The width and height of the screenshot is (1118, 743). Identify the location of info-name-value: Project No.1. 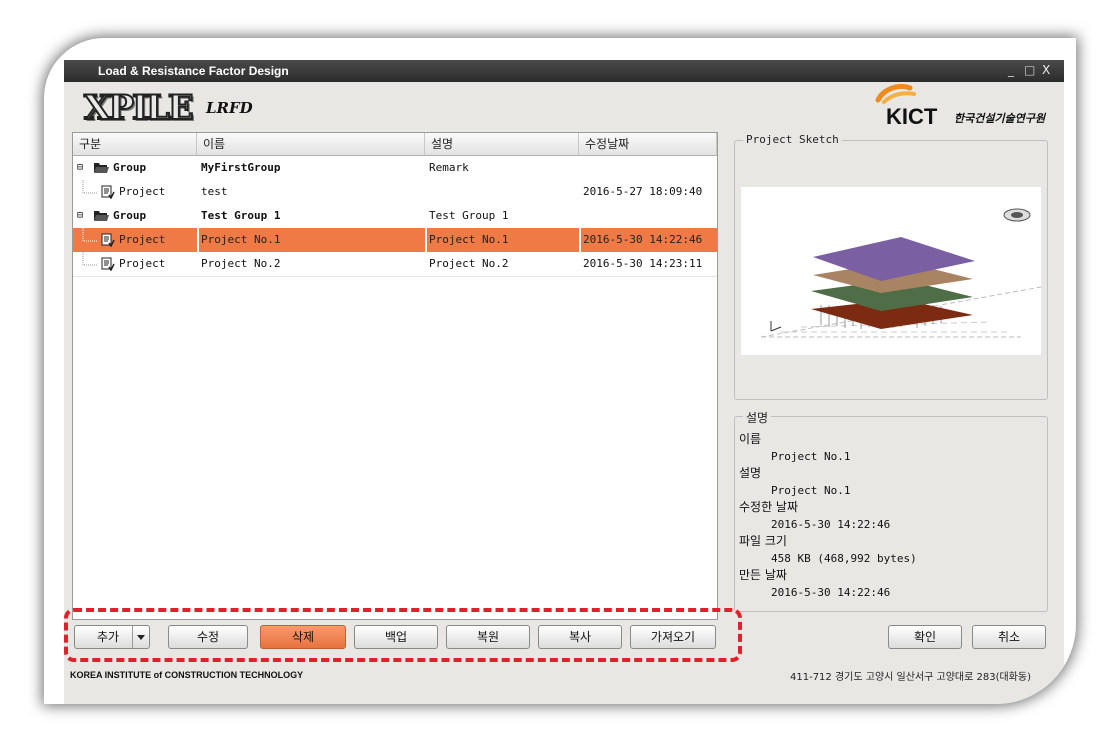
(811, 456).